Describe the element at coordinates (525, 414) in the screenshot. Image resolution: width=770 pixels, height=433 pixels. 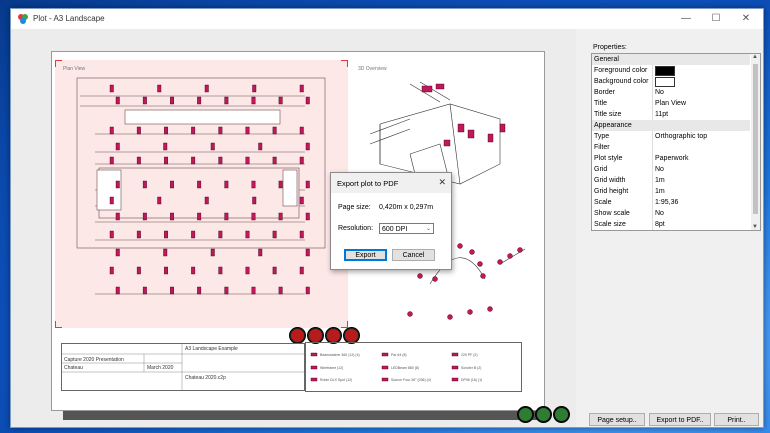
I see `rotate-view-icon` at that location.